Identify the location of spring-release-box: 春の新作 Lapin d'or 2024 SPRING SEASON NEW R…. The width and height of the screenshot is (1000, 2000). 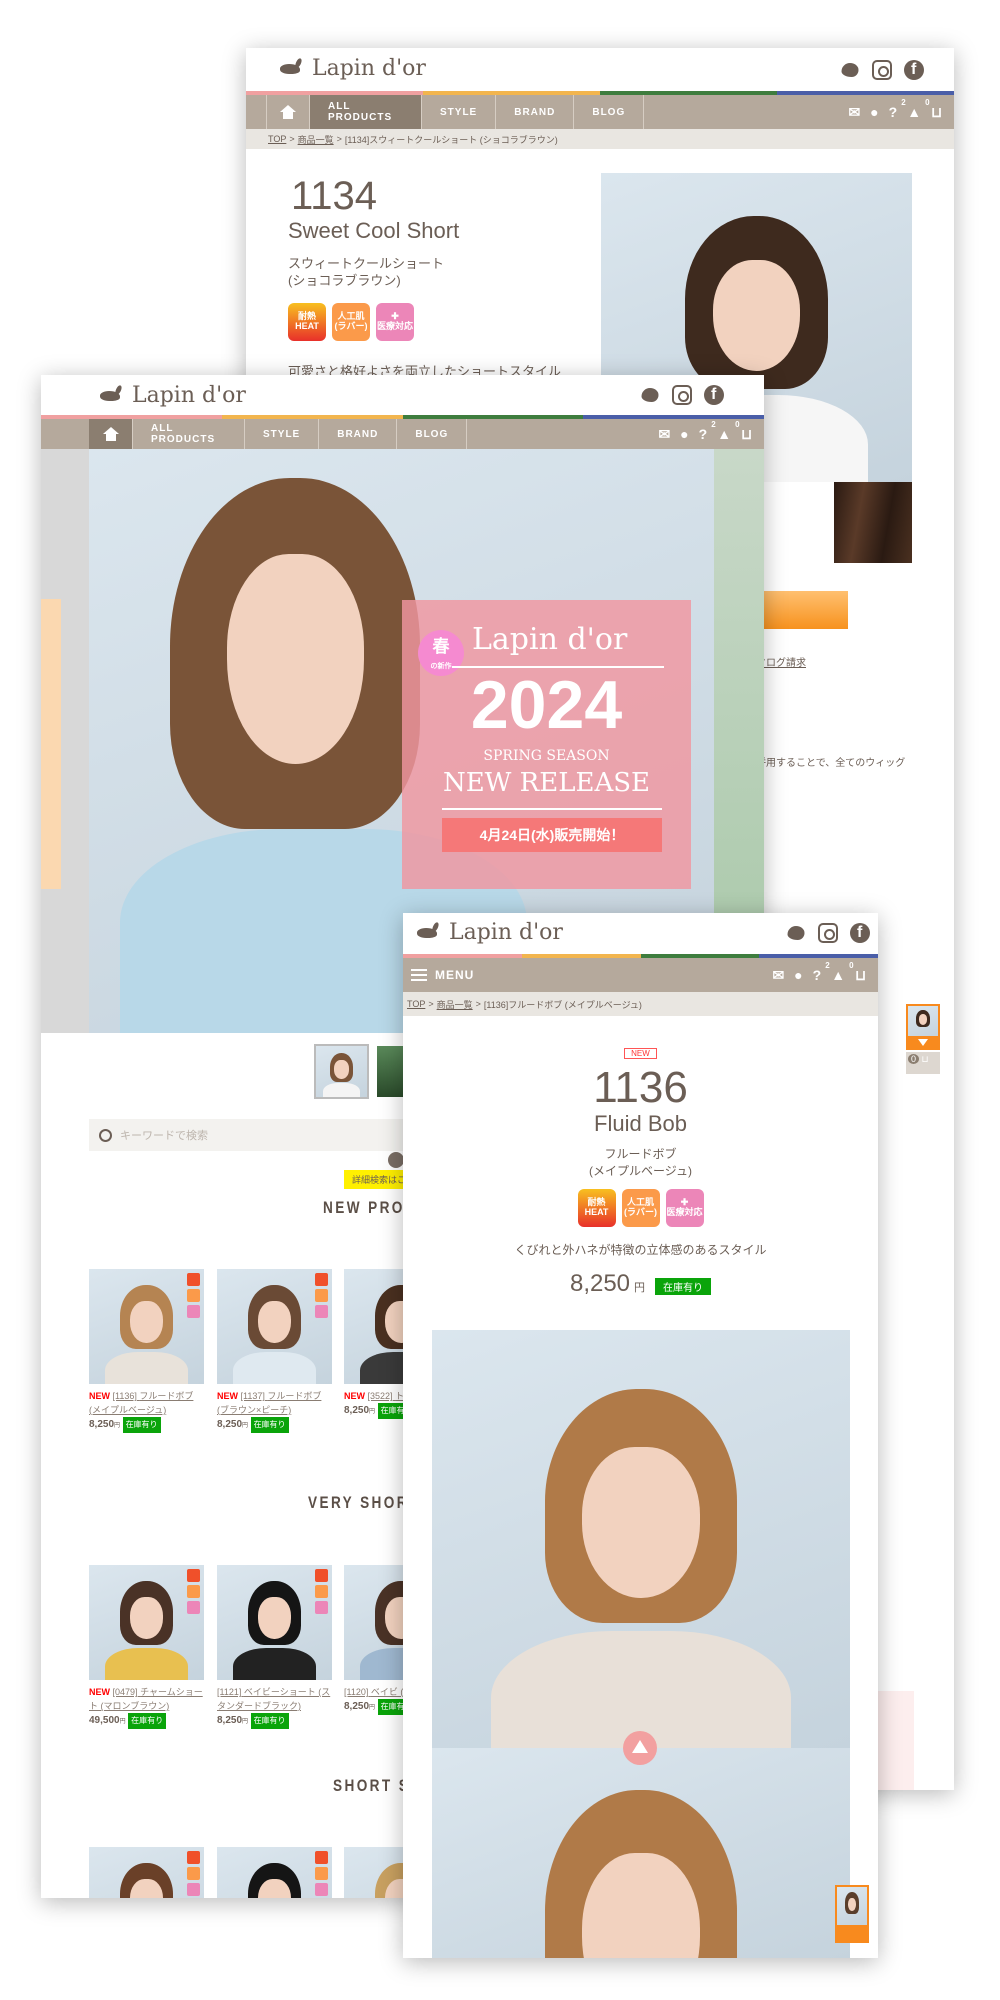
(546, 744).